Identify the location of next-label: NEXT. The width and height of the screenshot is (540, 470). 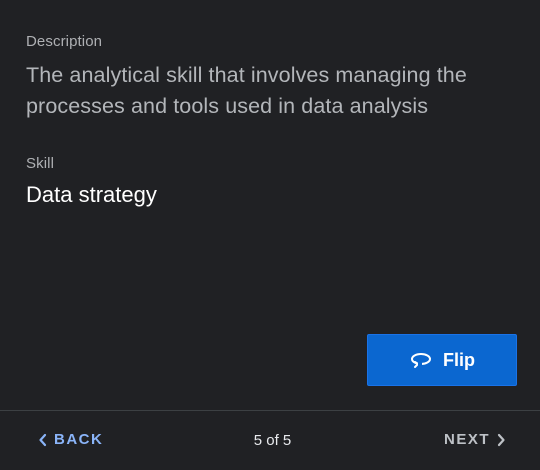
(467, 439).